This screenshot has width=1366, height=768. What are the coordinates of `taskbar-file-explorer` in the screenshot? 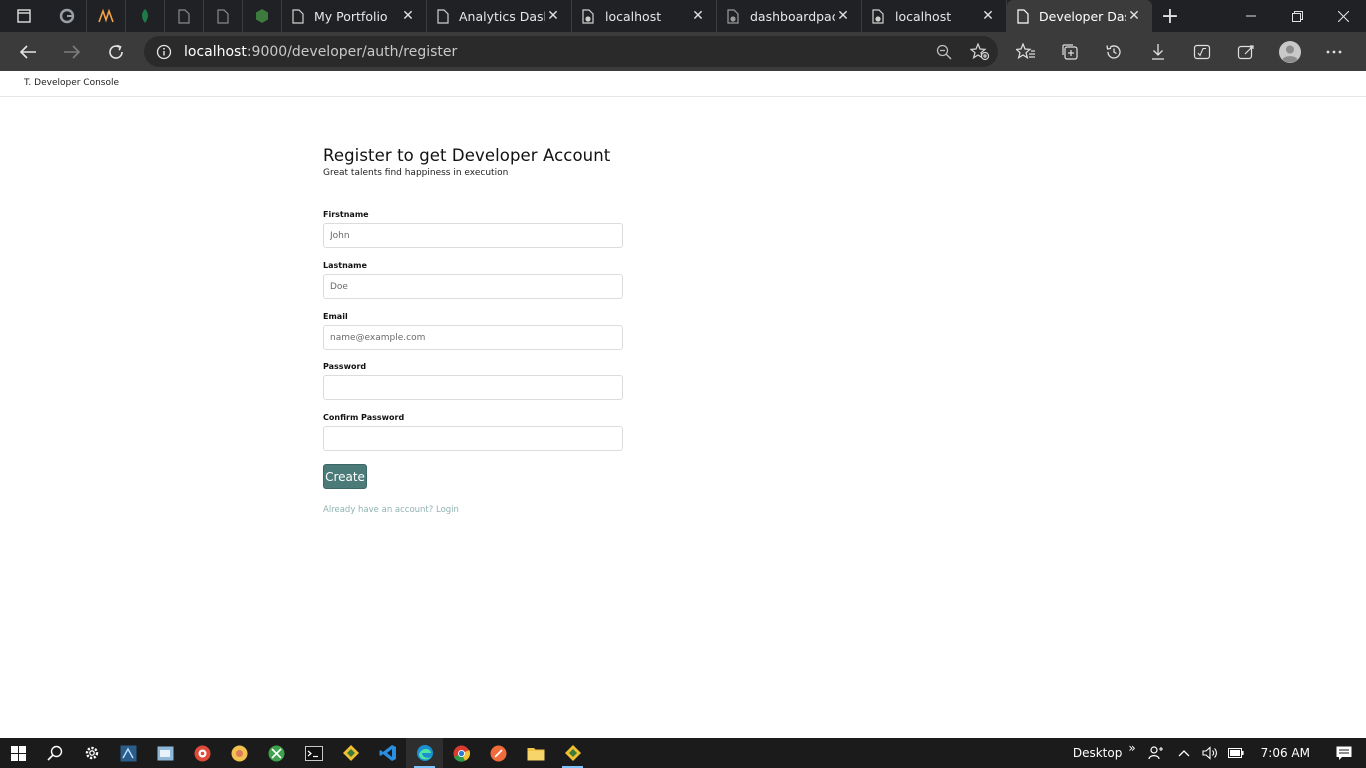 It's located at (535, 753).